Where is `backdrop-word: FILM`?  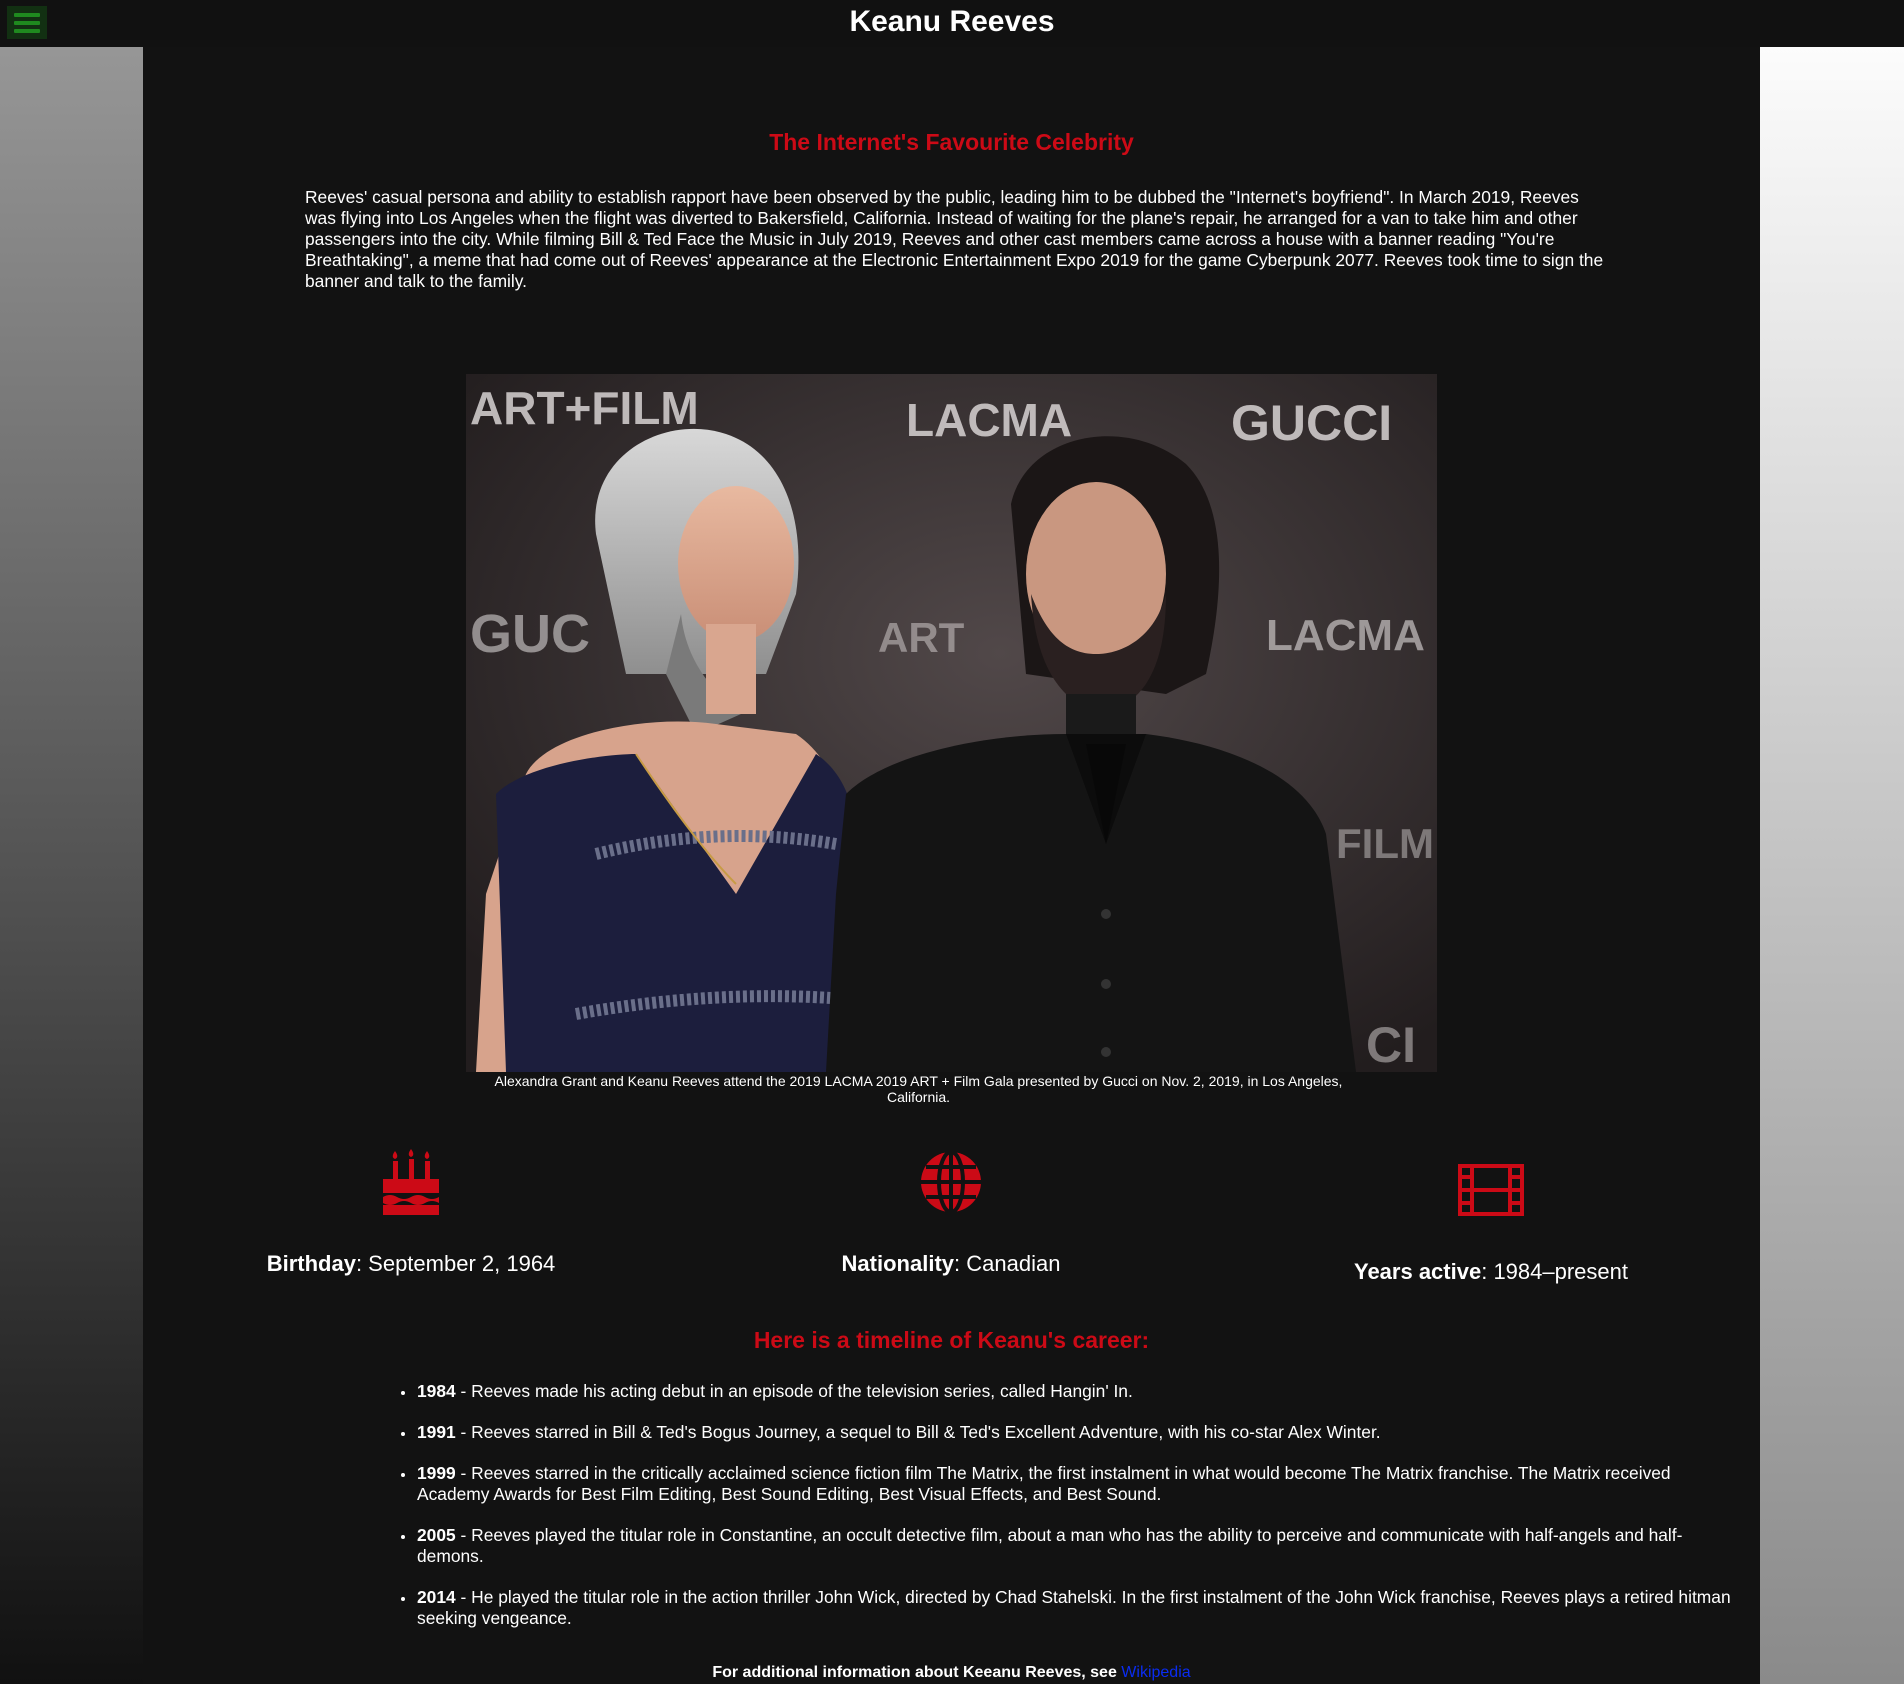
backdrop-word: FILM is located at coordinates (1385, 843).